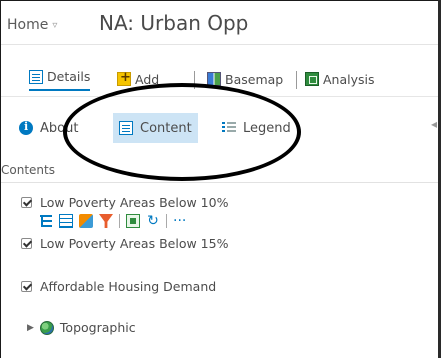  I want to click on content-icon, so click(126, 128).